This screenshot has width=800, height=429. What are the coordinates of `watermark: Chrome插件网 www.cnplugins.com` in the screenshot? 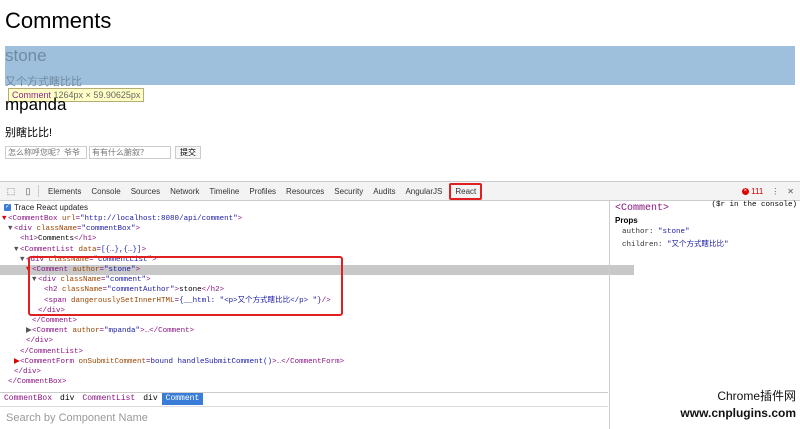 It's located at (738, 405).